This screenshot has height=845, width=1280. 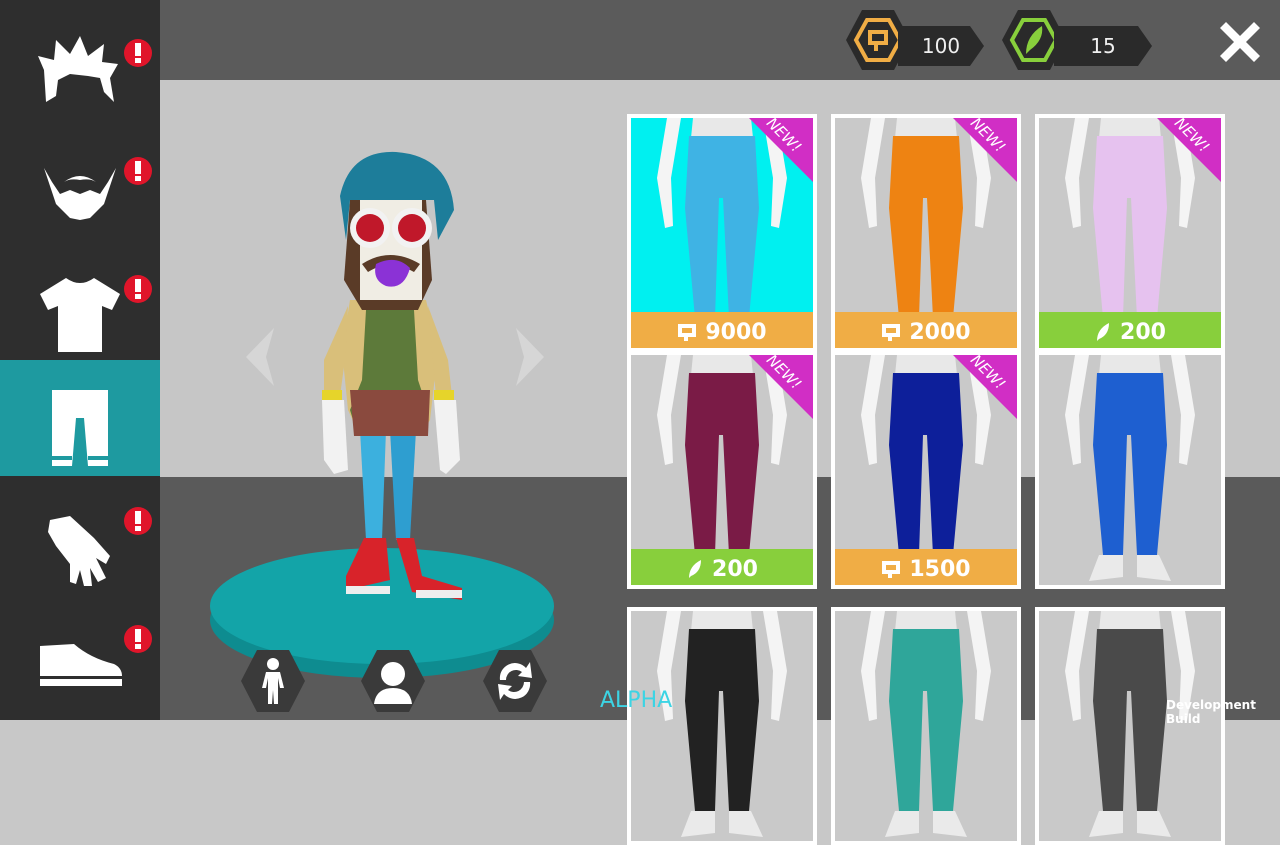 I want to click on price-tag: 1500, so click(x=926, y=567).